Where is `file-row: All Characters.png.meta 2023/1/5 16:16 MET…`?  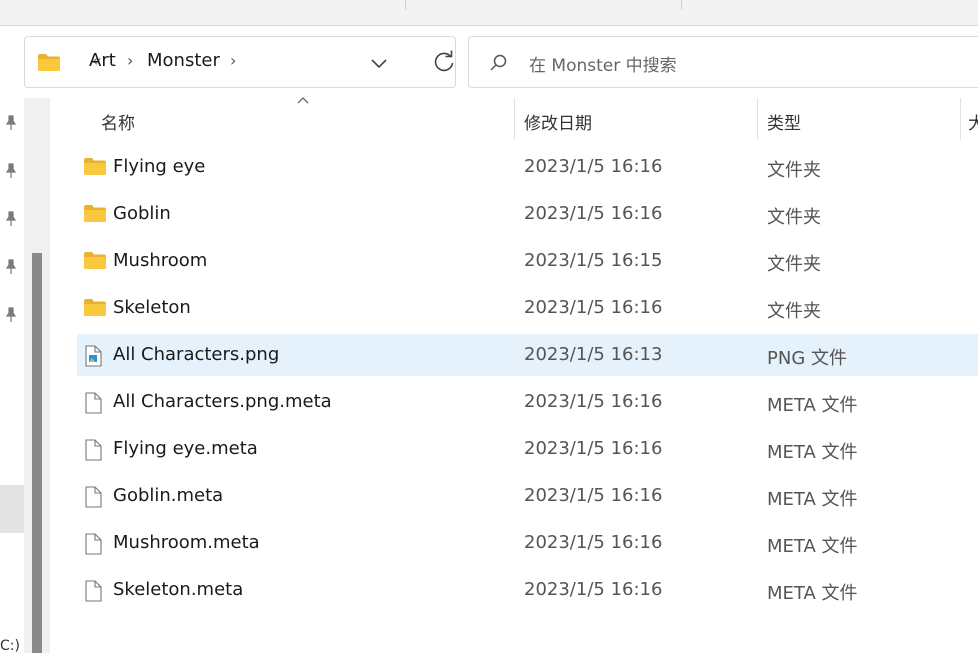 file-row: All Characters.png.meta 2023/1/5 16:16 MET… is located at coordinates (527, 402).